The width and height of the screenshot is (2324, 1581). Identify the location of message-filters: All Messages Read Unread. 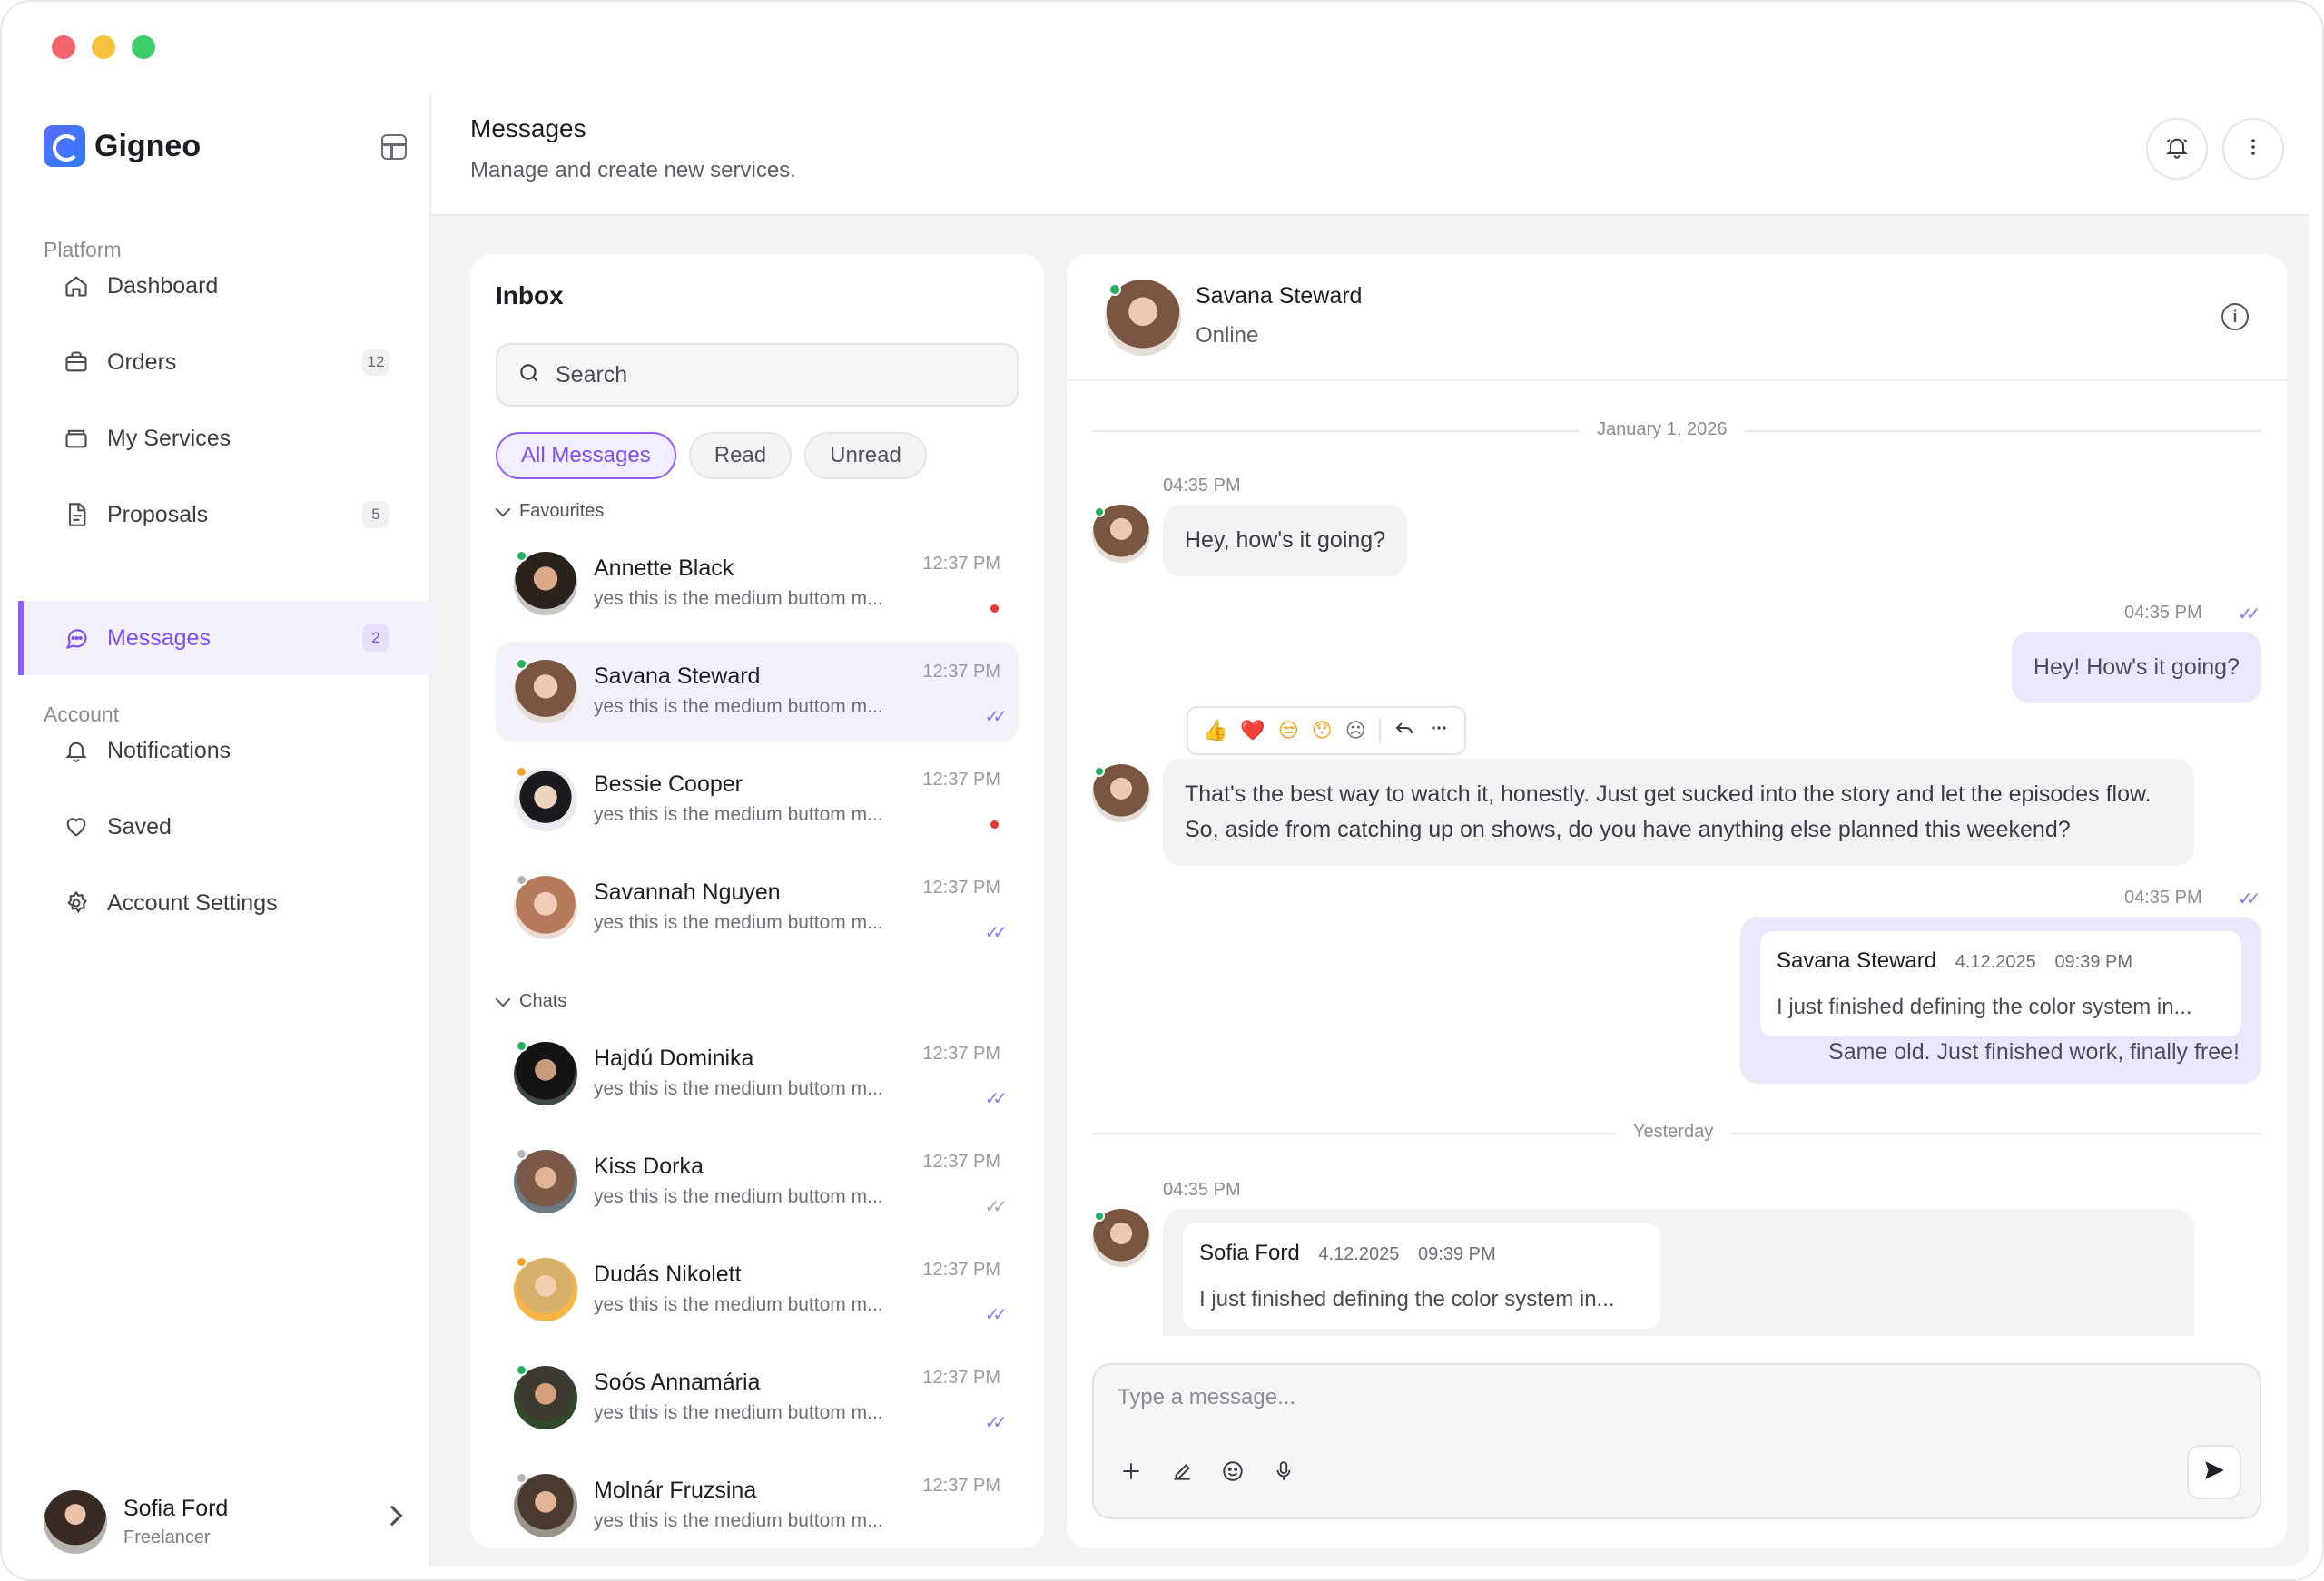
(711, 455).